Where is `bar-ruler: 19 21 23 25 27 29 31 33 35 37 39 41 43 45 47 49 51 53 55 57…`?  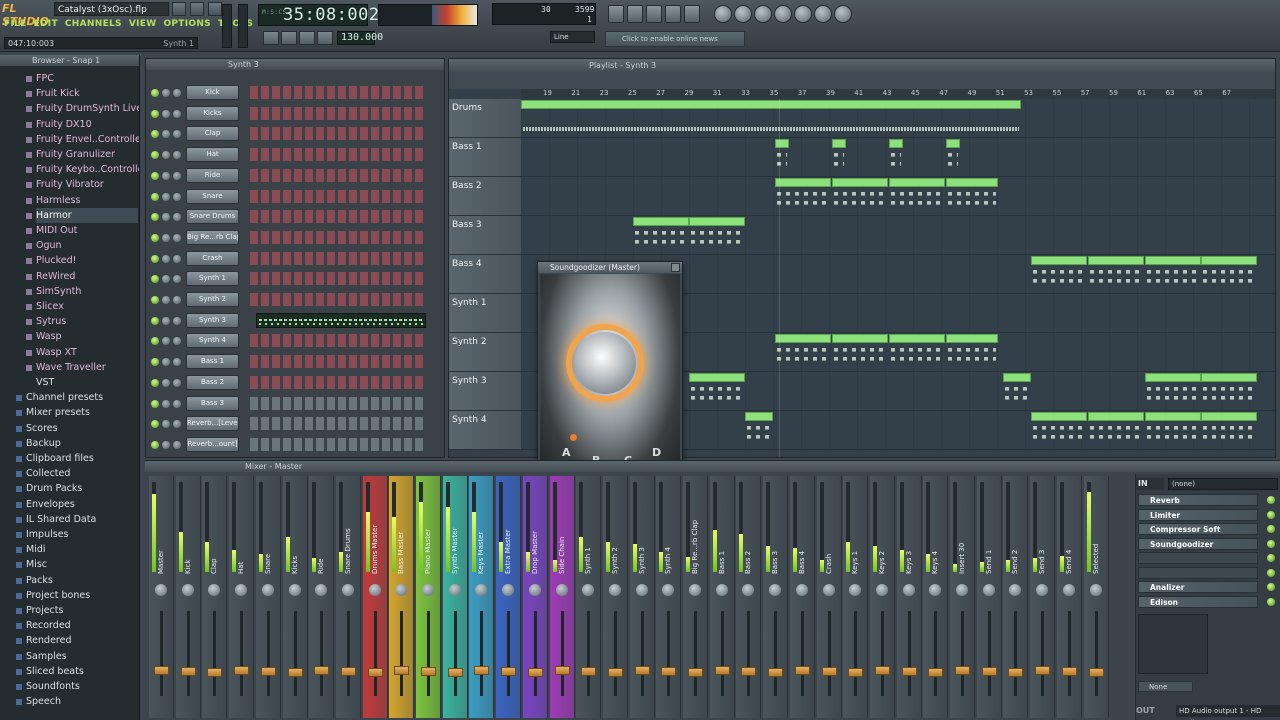
bar-ruler: 19 21 23 25 27 29 31 33 35 37 39 41 43 45 47 49 51 53 55 57… is located at coordinates (898, 94).